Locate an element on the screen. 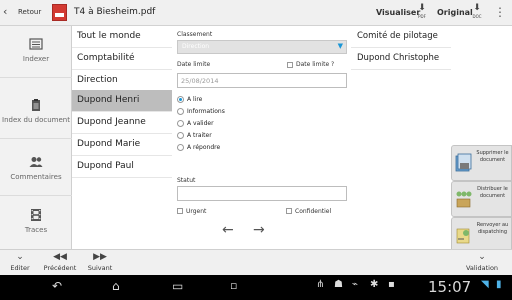 The height and width of the screenshot is (300, 512). original-badge: DOC is located at coordinates (477, 16).